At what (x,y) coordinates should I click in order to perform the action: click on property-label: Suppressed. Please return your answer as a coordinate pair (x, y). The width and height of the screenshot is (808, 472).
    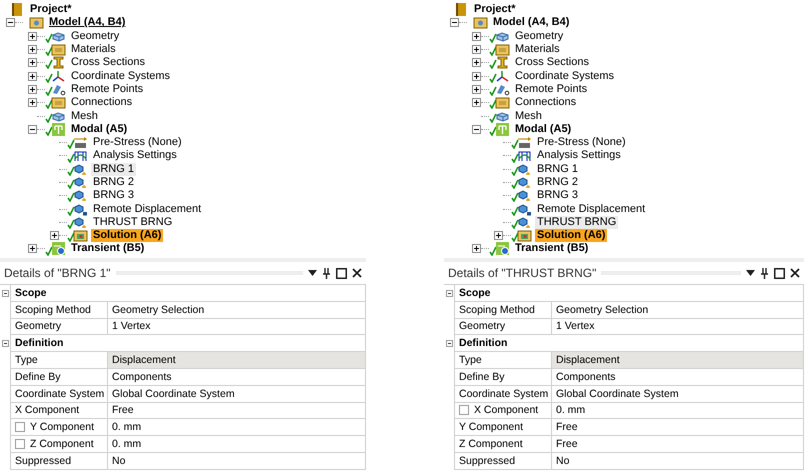
    Looking at the image, I should click on (487, 460).